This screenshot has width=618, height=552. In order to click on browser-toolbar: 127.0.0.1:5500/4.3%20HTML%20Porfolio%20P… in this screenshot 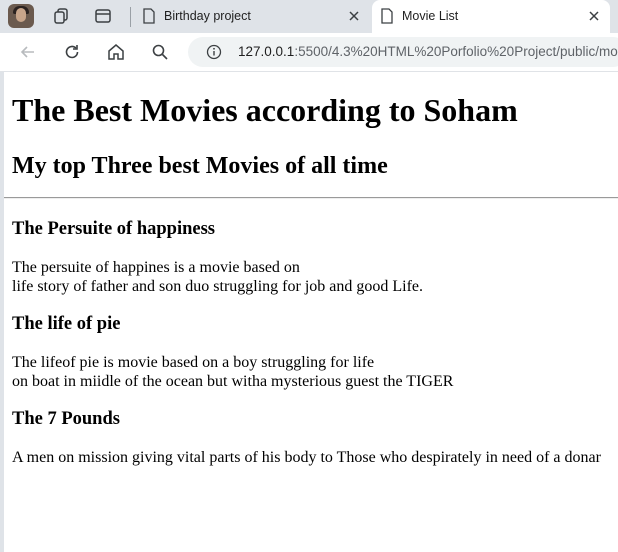, I will do `click(309, 52)`.